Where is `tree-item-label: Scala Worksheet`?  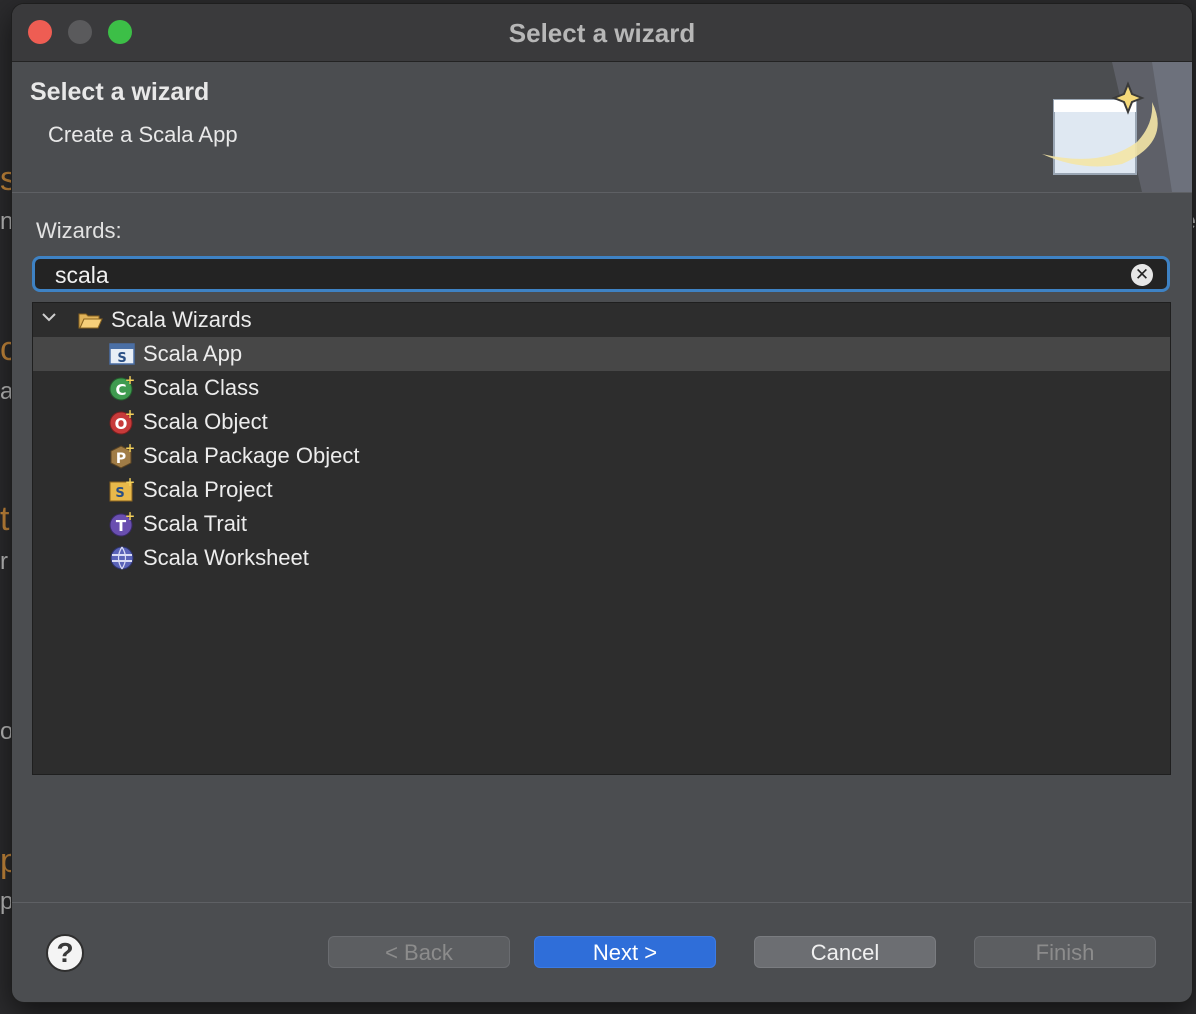
tree-item-label: Scala Worksheet is located at coordinates (226, 557).